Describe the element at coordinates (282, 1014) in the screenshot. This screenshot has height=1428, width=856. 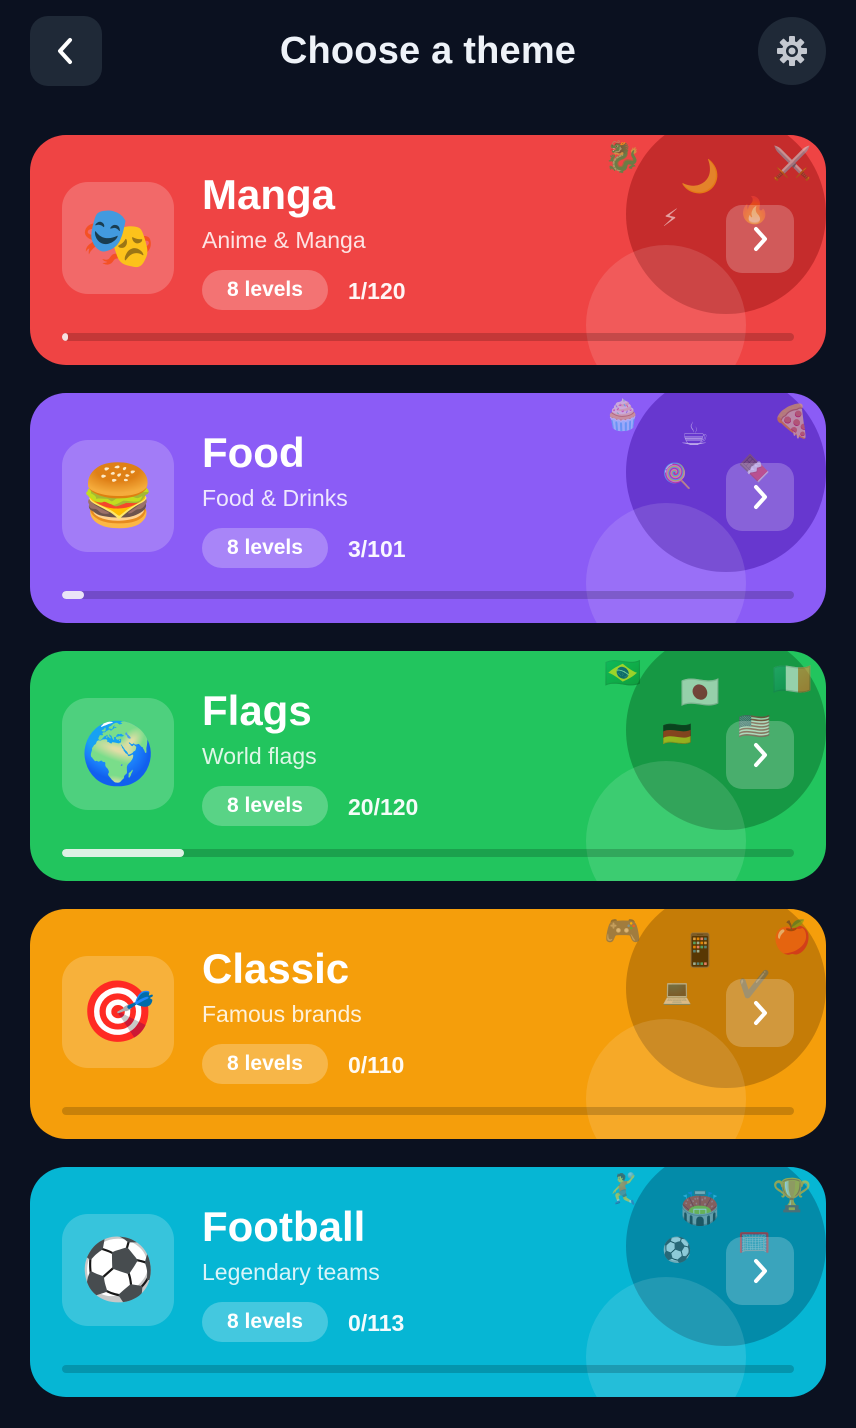
I see `theme-subtitle: Famous brands` at that location.